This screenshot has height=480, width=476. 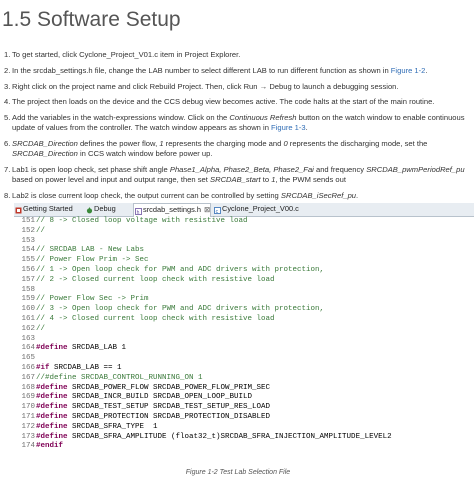 What do you see at coordinates (28, 279) in the screenshot?
I see `line-number: 157` at bounding box center [28, 279].